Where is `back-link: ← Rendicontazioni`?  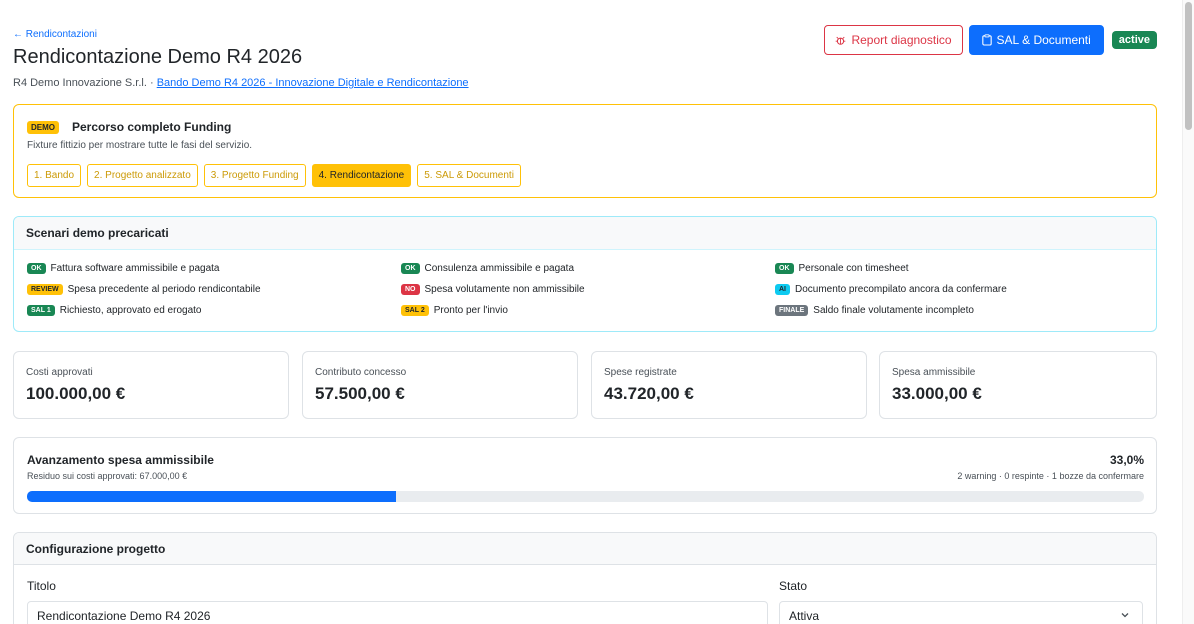 back-link: ← Rendicontazioni is located at coordinates (55, 34).